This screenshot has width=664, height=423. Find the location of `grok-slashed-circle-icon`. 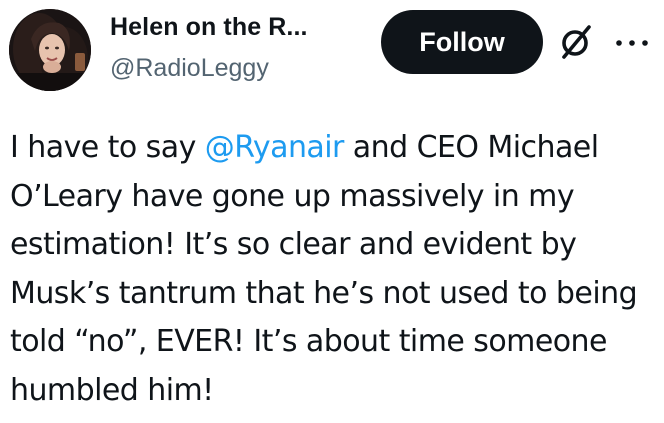

grok-slashed-circle-icon is located at coordinates (576, 42).